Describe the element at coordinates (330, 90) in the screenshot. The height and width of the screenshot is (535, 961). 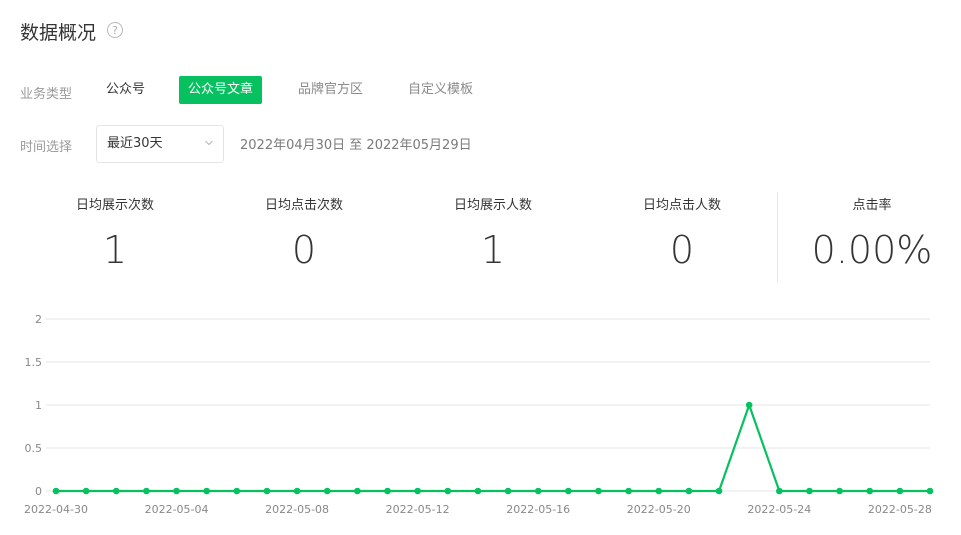
I see `business-tab-brand-zone: 品牌官方区` at that location.